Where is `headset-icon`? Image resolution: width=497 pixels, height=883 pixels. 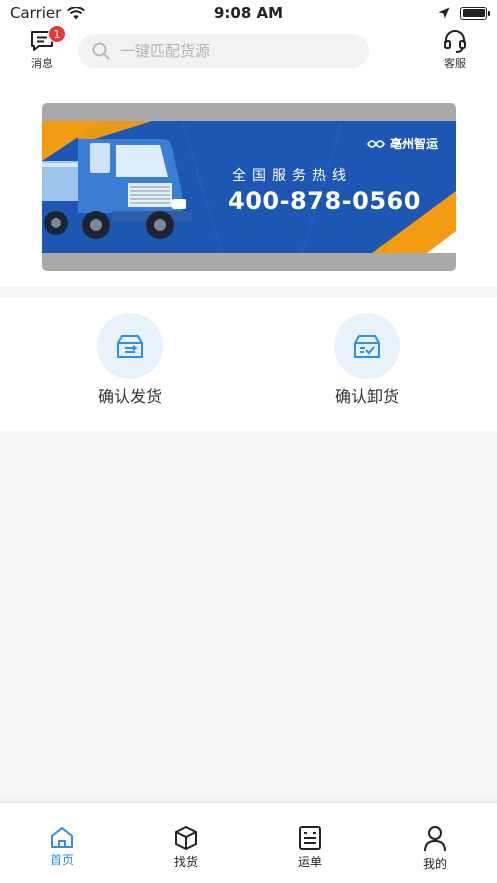
headset-icon is located at coordinates (455, 41).